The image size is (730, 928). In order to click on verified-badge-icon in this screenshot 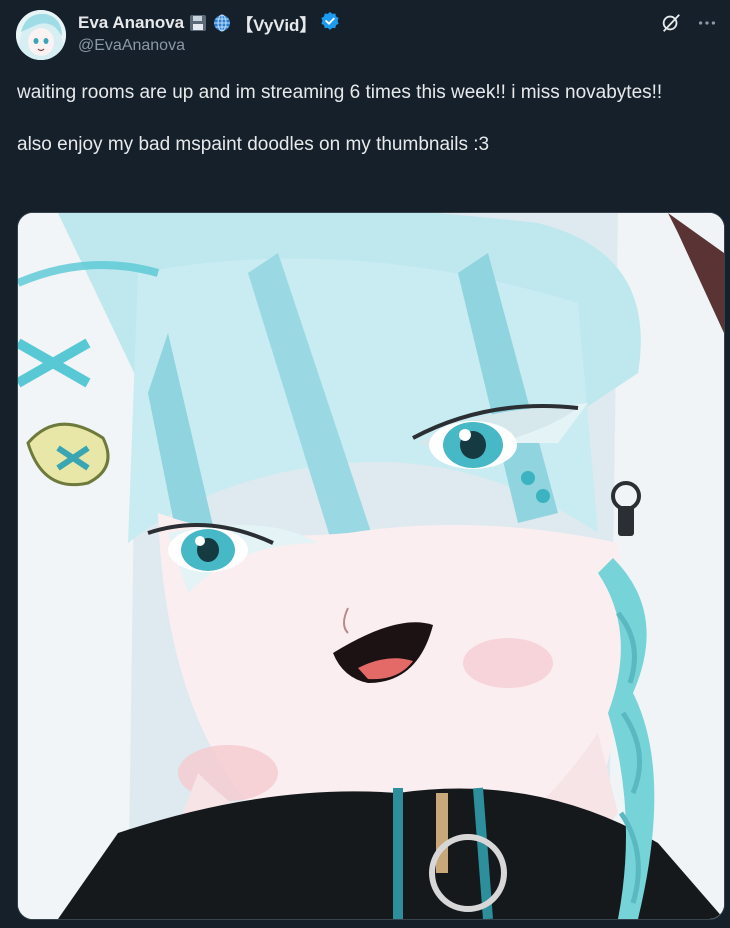, I will do `click(330, 23)`.